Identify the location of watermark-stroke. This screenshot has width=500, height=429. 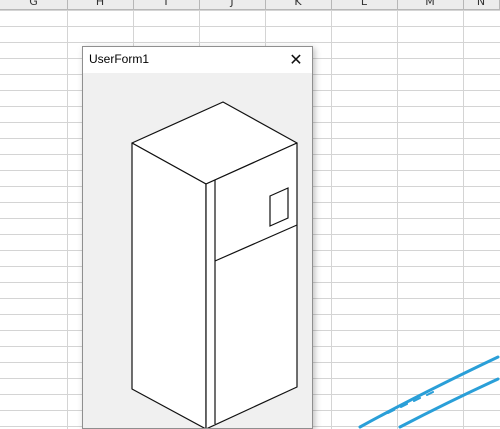
(449, 403).